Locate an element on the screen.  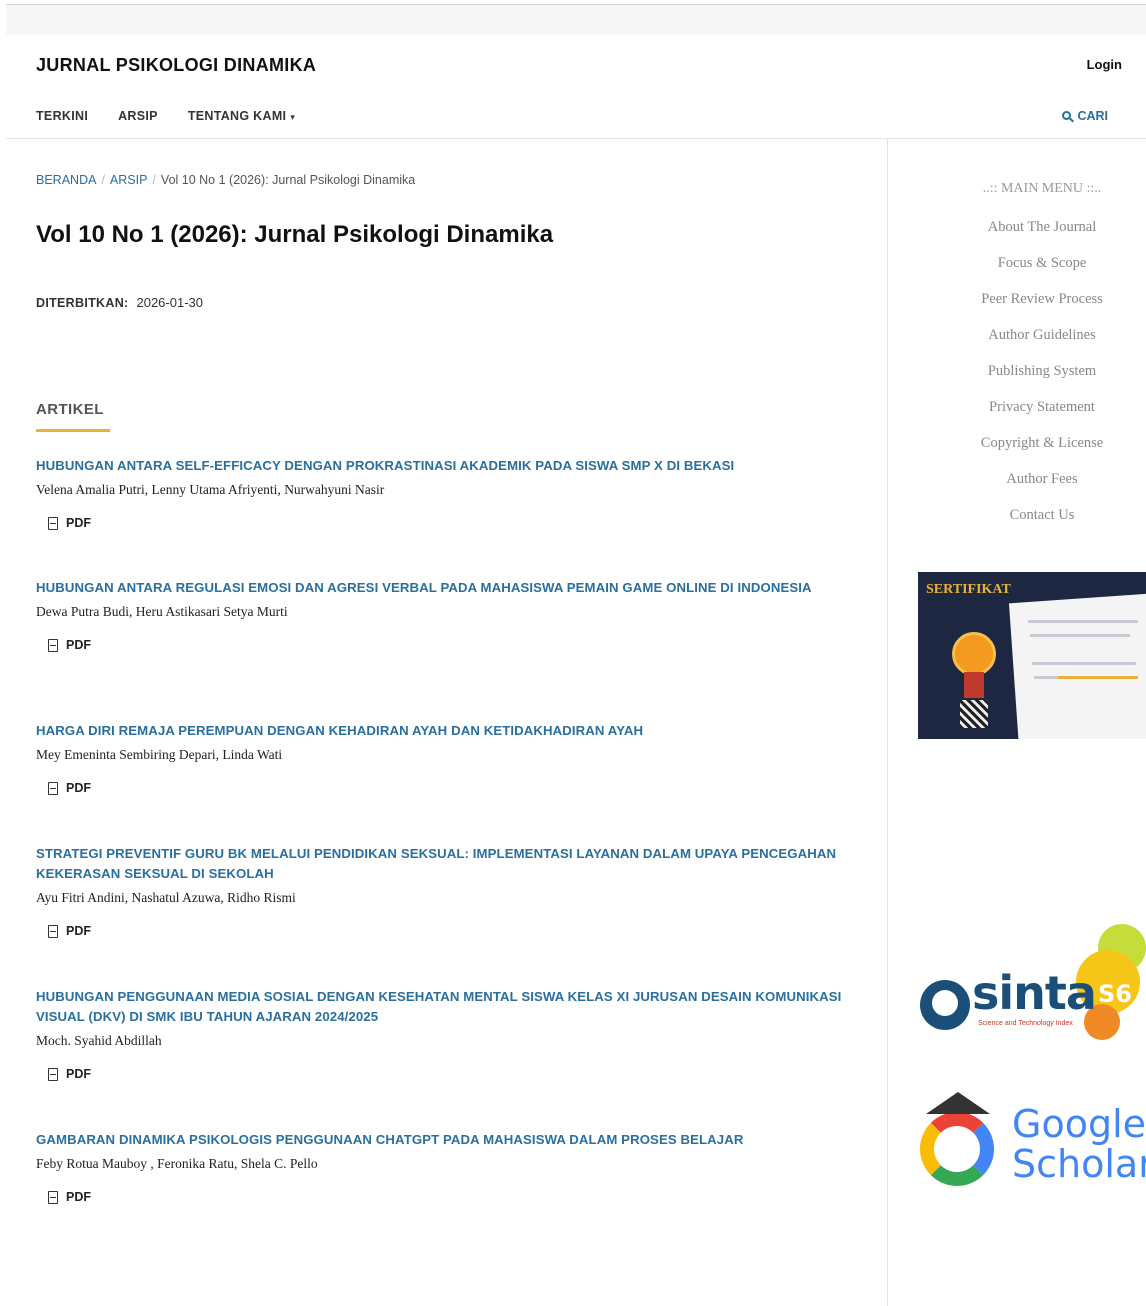
nav-terkini-label: TERKINI is located at coordinates (62, 116).